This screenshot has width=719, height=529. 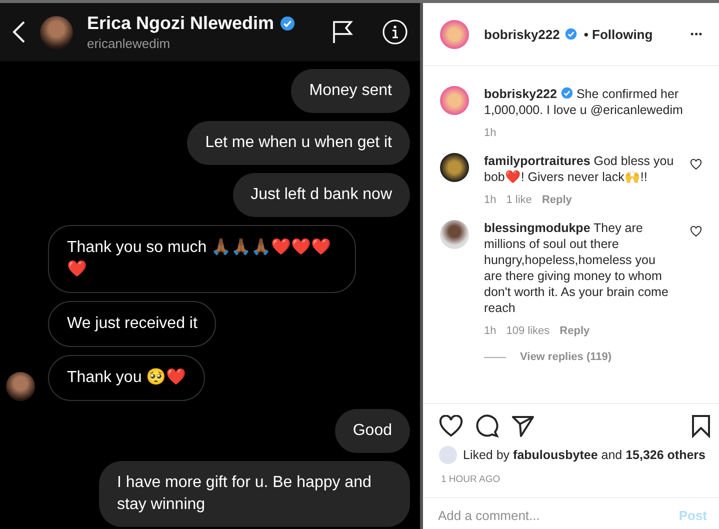 What do you see at coordinates (584, 102) in the screenshot?
I see `comment-text: bobrisky222 She confirmed her 1,000,000. I love u @ericanlewedim` at bounding box center [584, 102].